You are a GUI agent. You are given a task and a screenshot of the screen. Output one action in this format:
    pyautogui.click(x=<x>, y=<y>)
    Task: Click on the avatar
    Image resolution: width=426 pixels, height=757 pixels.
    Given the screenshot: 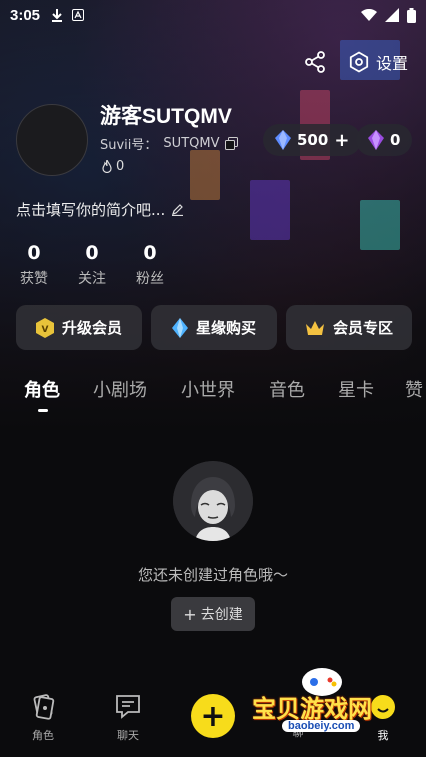 What is the action you would take?
    pyautogui.click(x=52, y=140)
    